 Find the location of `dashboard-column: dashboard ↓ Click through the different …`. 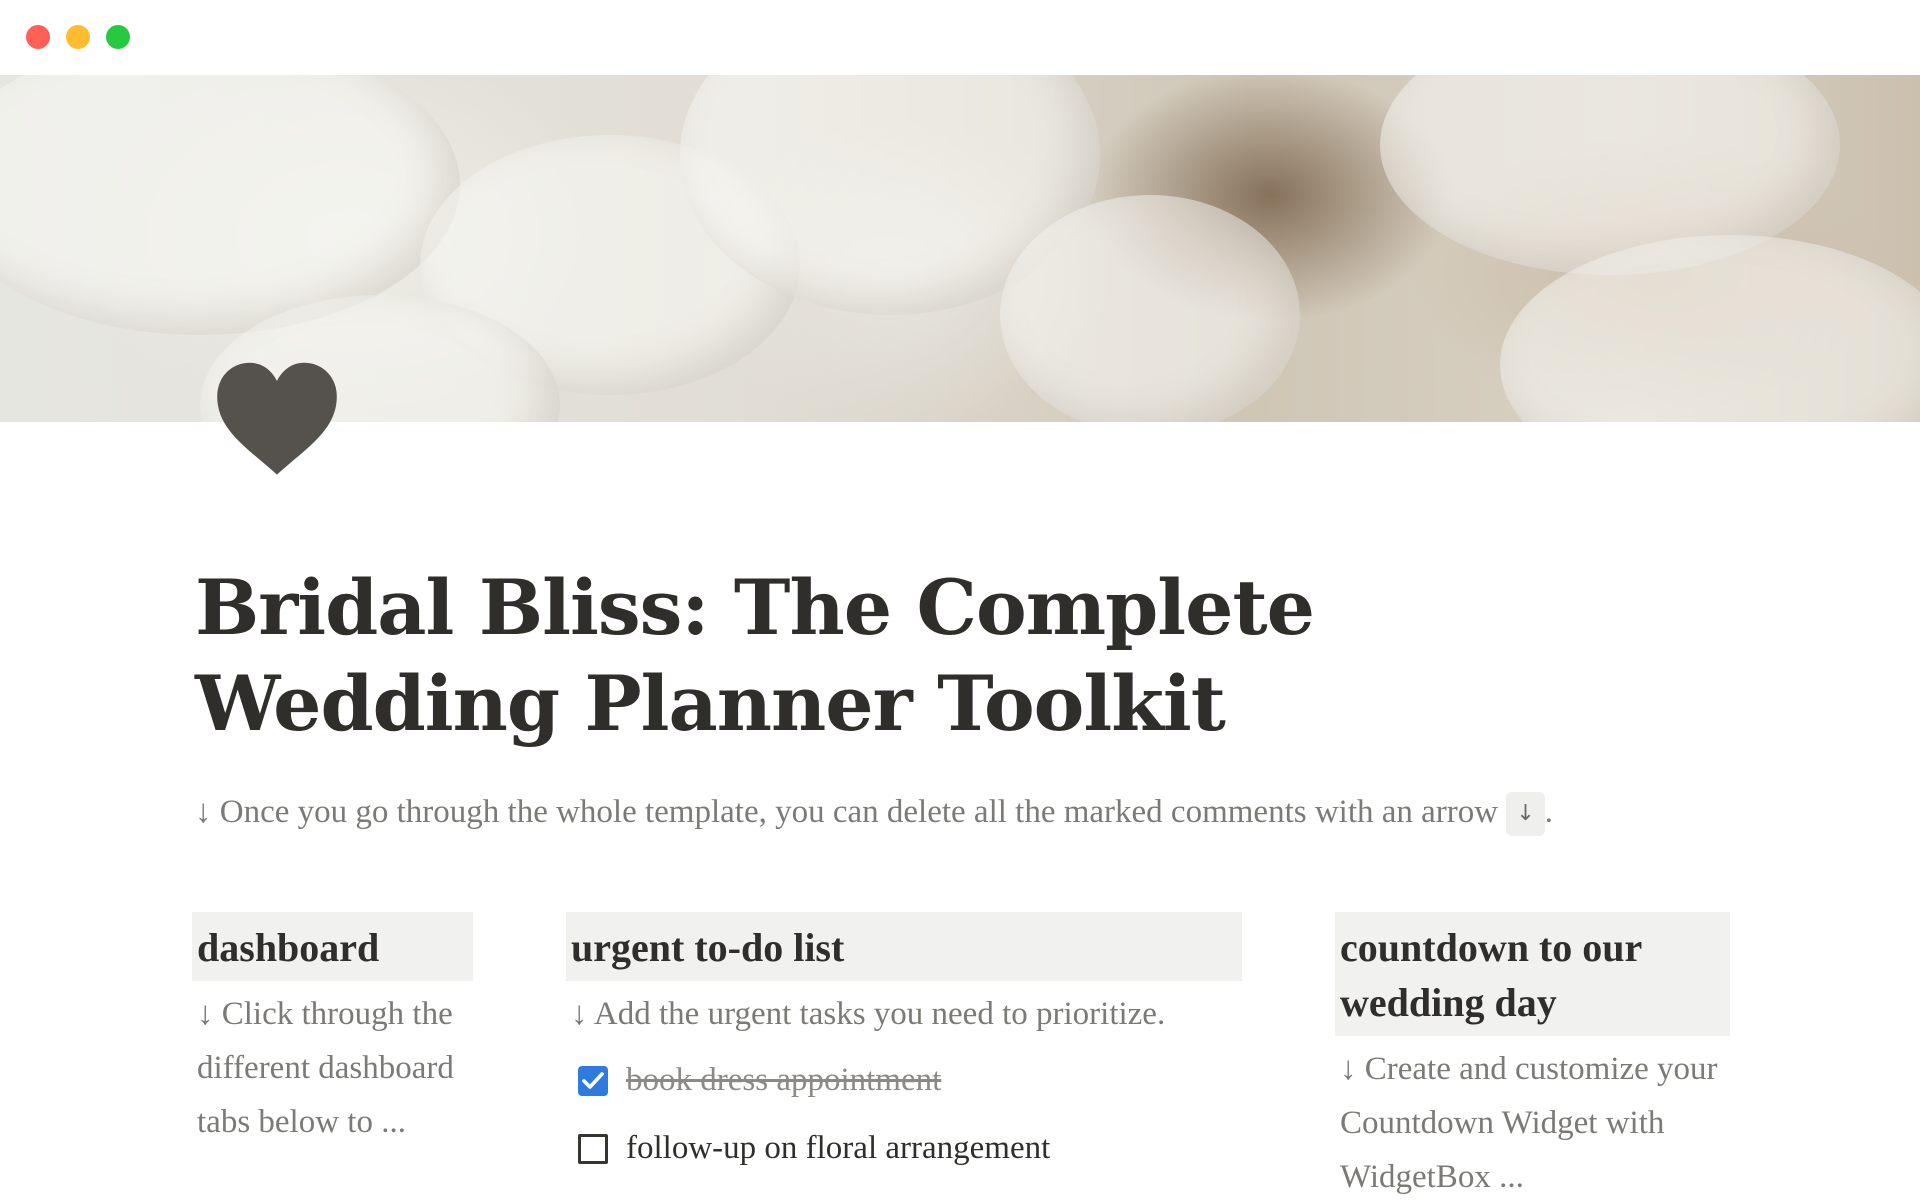

dashboard-column: dashboard ↓ Click through the different … is located at coordinates (332, 1030).